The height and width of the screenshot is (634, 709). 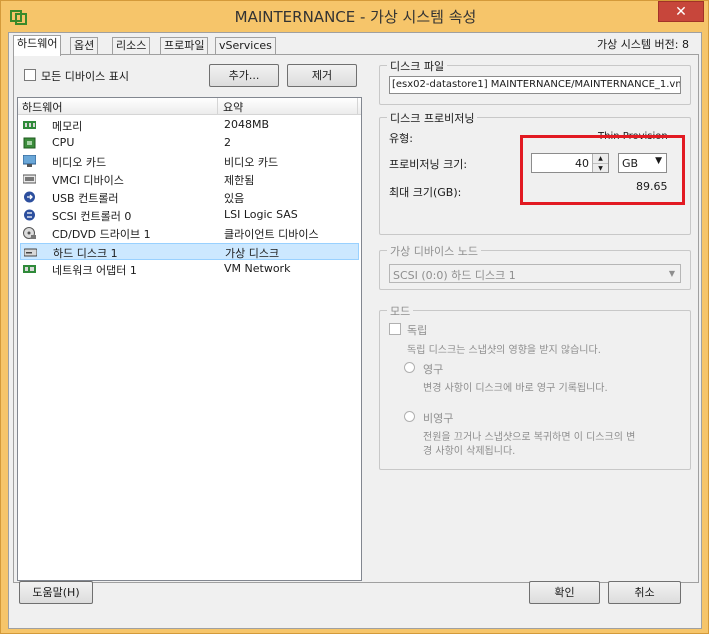 What do you see at coordinates (101, 234) in the screenshot?
I see `hardware-name: CD/DVD 드라이브 1` at bounding box center [101, 234].